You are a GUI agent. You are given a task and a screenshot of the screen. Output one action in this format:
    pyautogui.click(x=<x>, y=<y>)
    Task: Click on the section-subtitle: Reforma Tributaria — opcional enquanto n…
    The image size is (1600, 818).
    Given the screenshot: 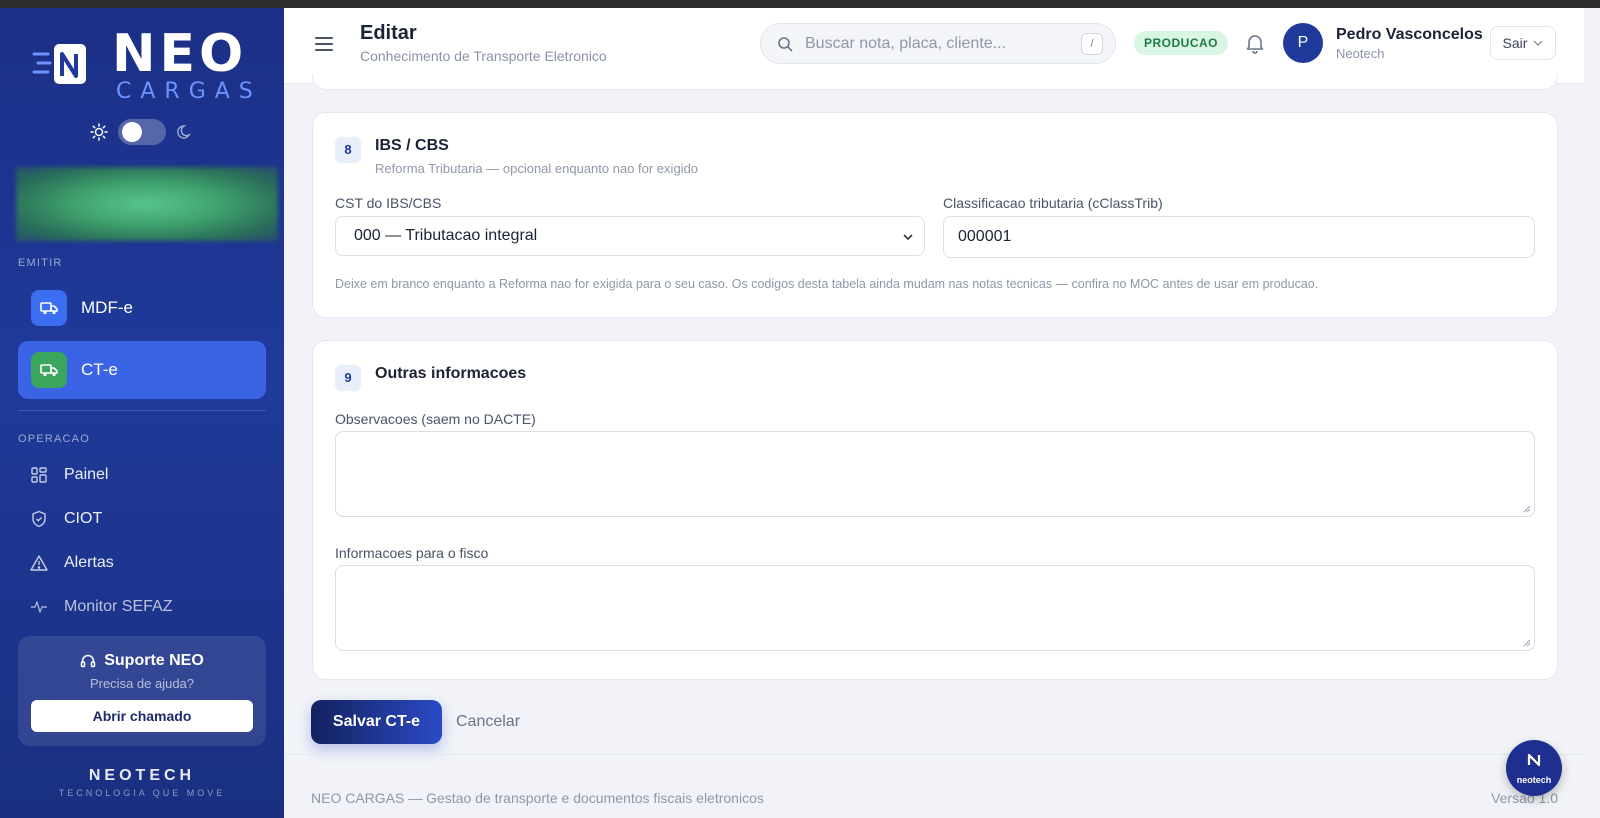 What is the action you would take?
    pyautogui.click(x=537, y=168)
    